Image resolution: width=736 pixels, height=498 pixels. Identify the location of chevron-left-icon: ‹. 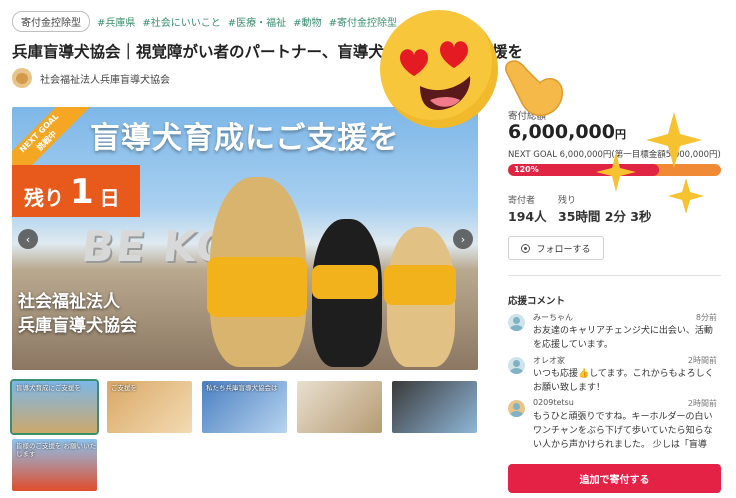
(28, 239).